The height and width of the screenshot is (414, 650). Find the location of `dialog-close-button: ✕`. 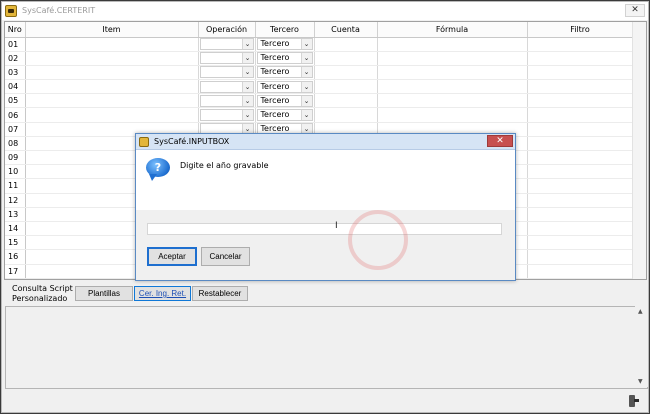

dialog-close-button: ✕ is located at coordinates (500, 141).